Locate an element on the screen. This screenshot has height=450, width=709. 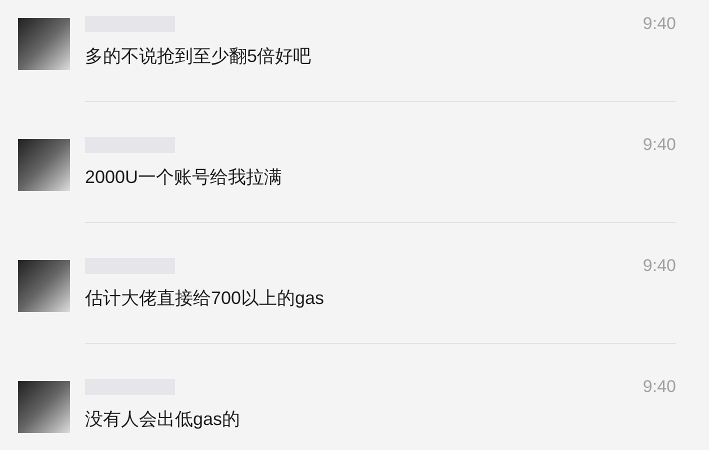
message-text: 多的不说抢到至少翻5倍好吧 is located at coordinates (198, 56).